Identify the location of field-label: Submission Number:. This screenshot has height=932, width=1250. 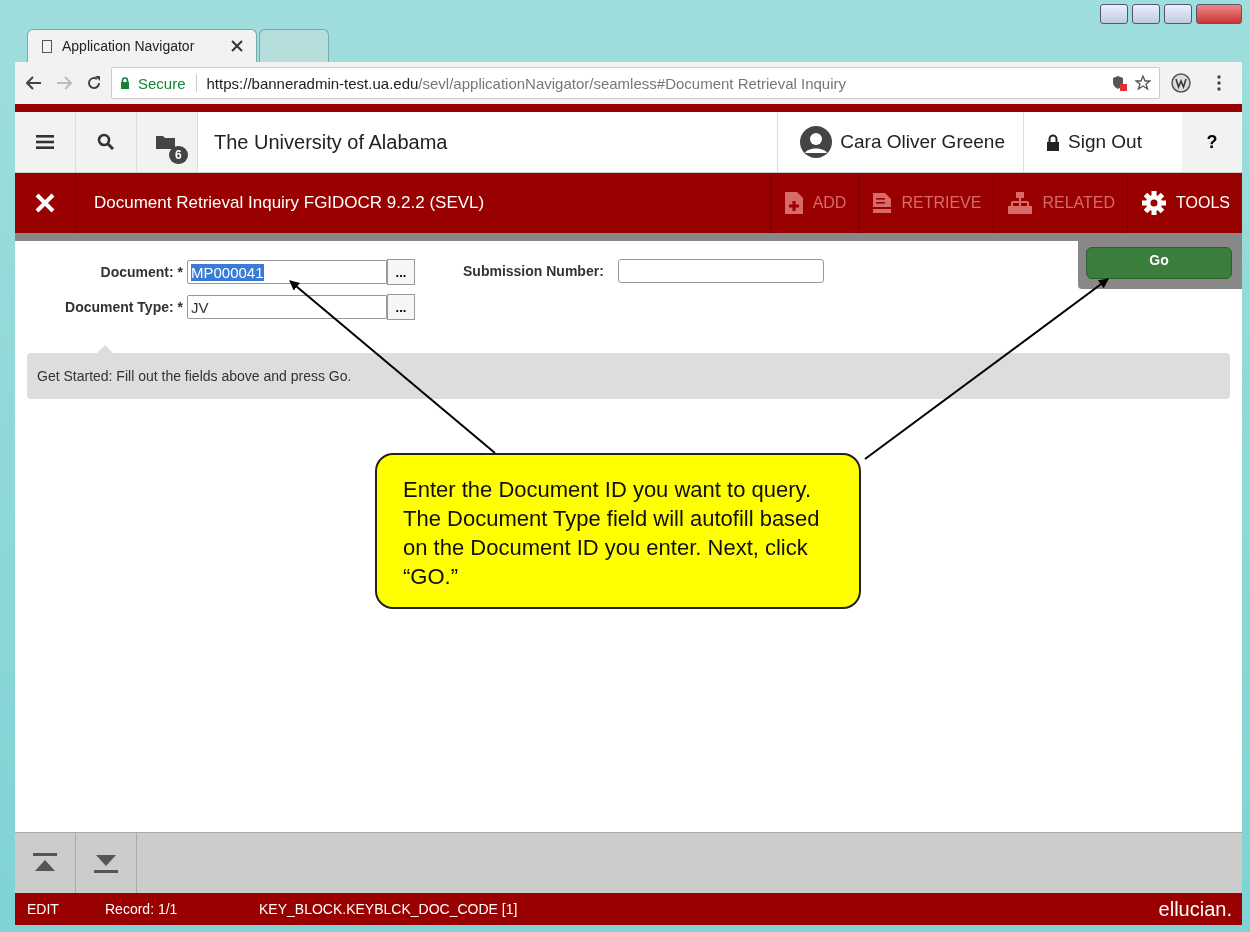
(534, 271).